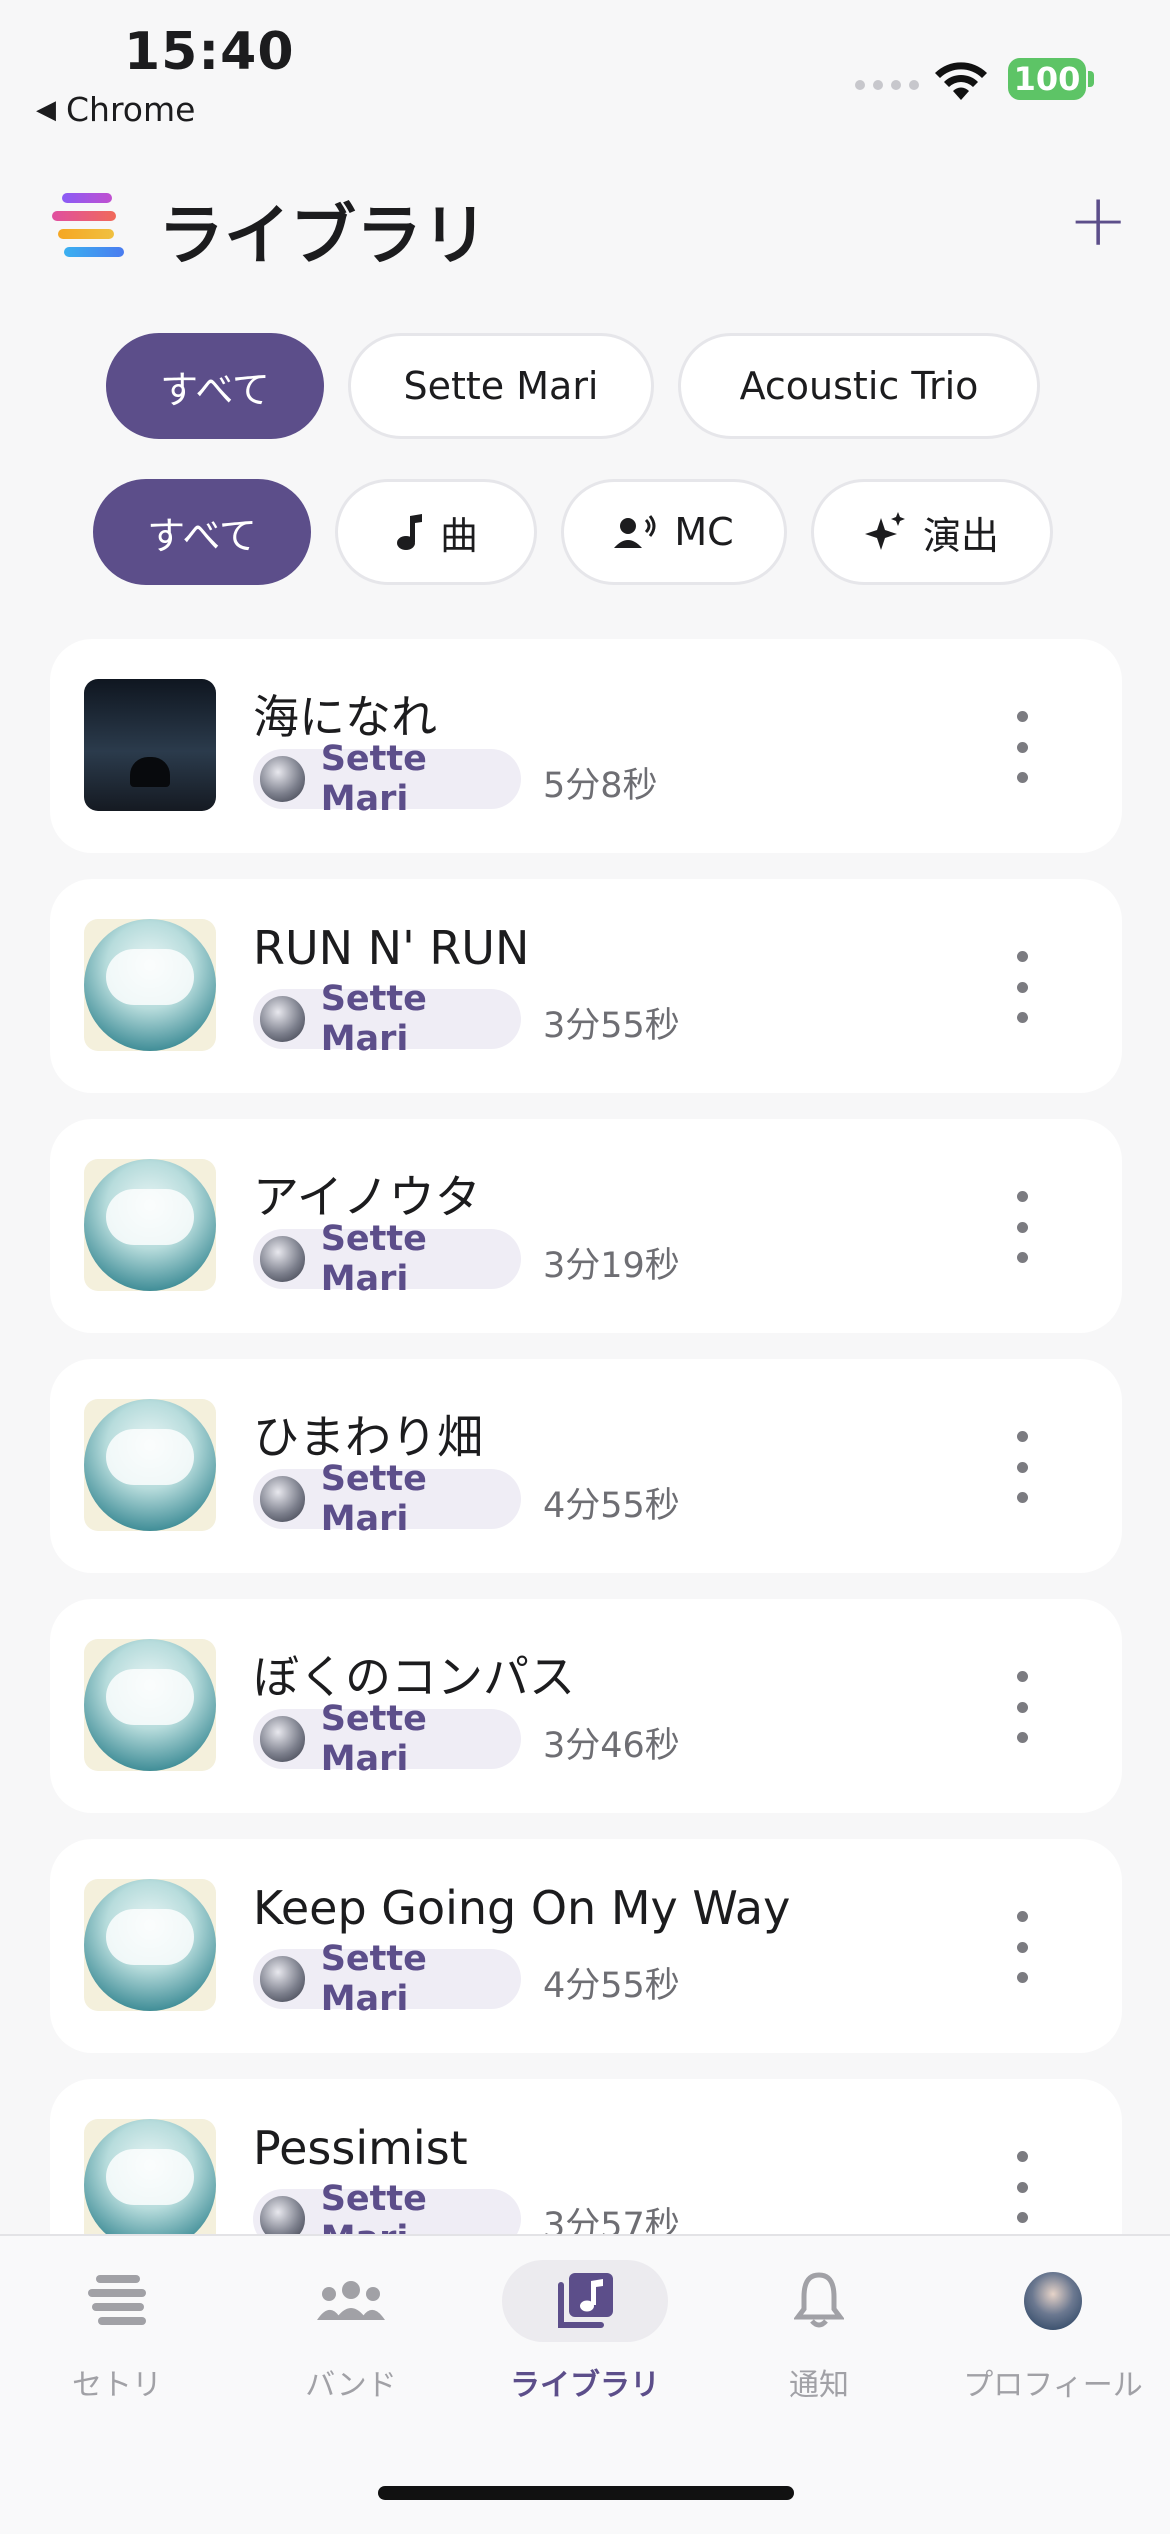 The height and width of the screenshot is (2534, 1170). Describe the element at coordinates (635, 531) in the screenshot. I see `speaking-person-icon` at that location.